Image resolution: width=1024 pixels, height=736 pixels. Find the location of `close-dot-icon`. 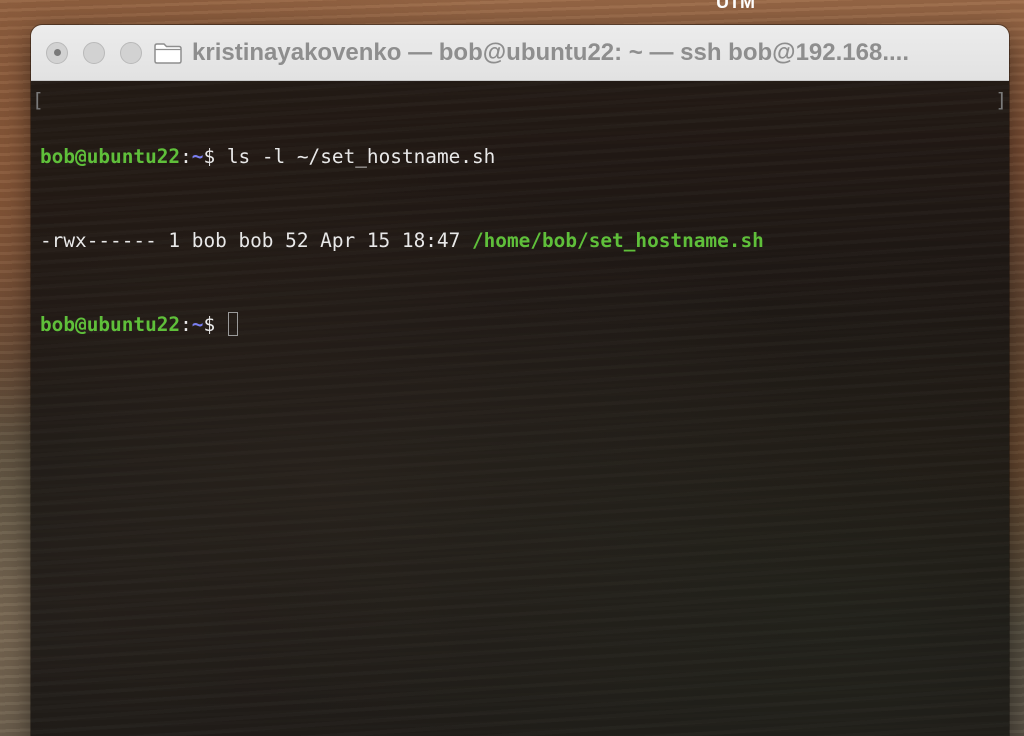

close-dot-icon is located at coordinates (57, 52).